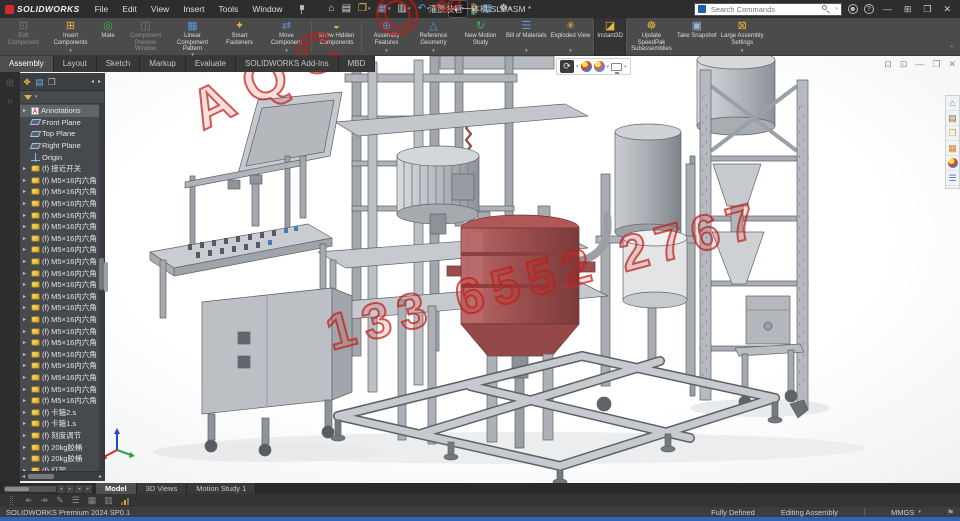 The width and height of the screenshot is (960, 521). Describe the element at coordinates (79, 488) in the screenshot. I see `tab-scroll-first-icon: ◂` at that location.